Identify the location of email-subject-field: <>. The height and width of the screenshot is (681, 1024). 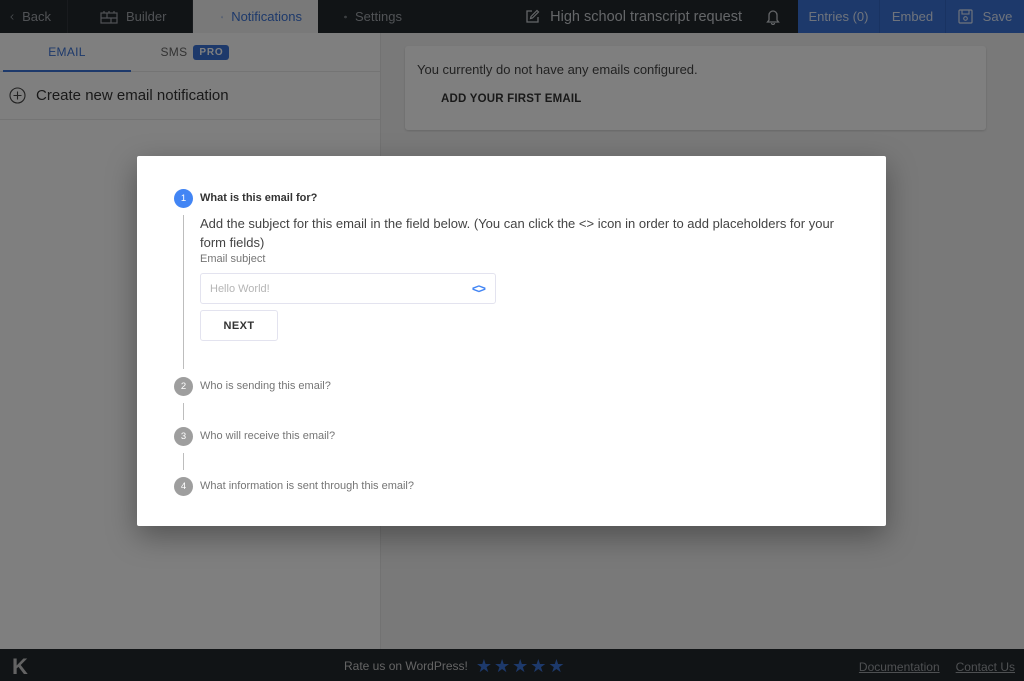
(348, 288).